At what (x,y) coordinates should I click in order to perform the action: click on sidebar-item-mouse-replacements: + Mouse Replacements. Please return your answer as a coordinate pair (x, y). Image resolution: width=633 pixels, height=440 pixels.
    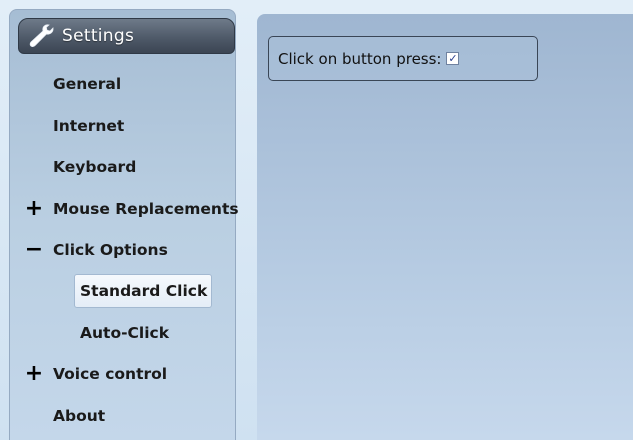
    Looking at the image, I should click on (131, 209).